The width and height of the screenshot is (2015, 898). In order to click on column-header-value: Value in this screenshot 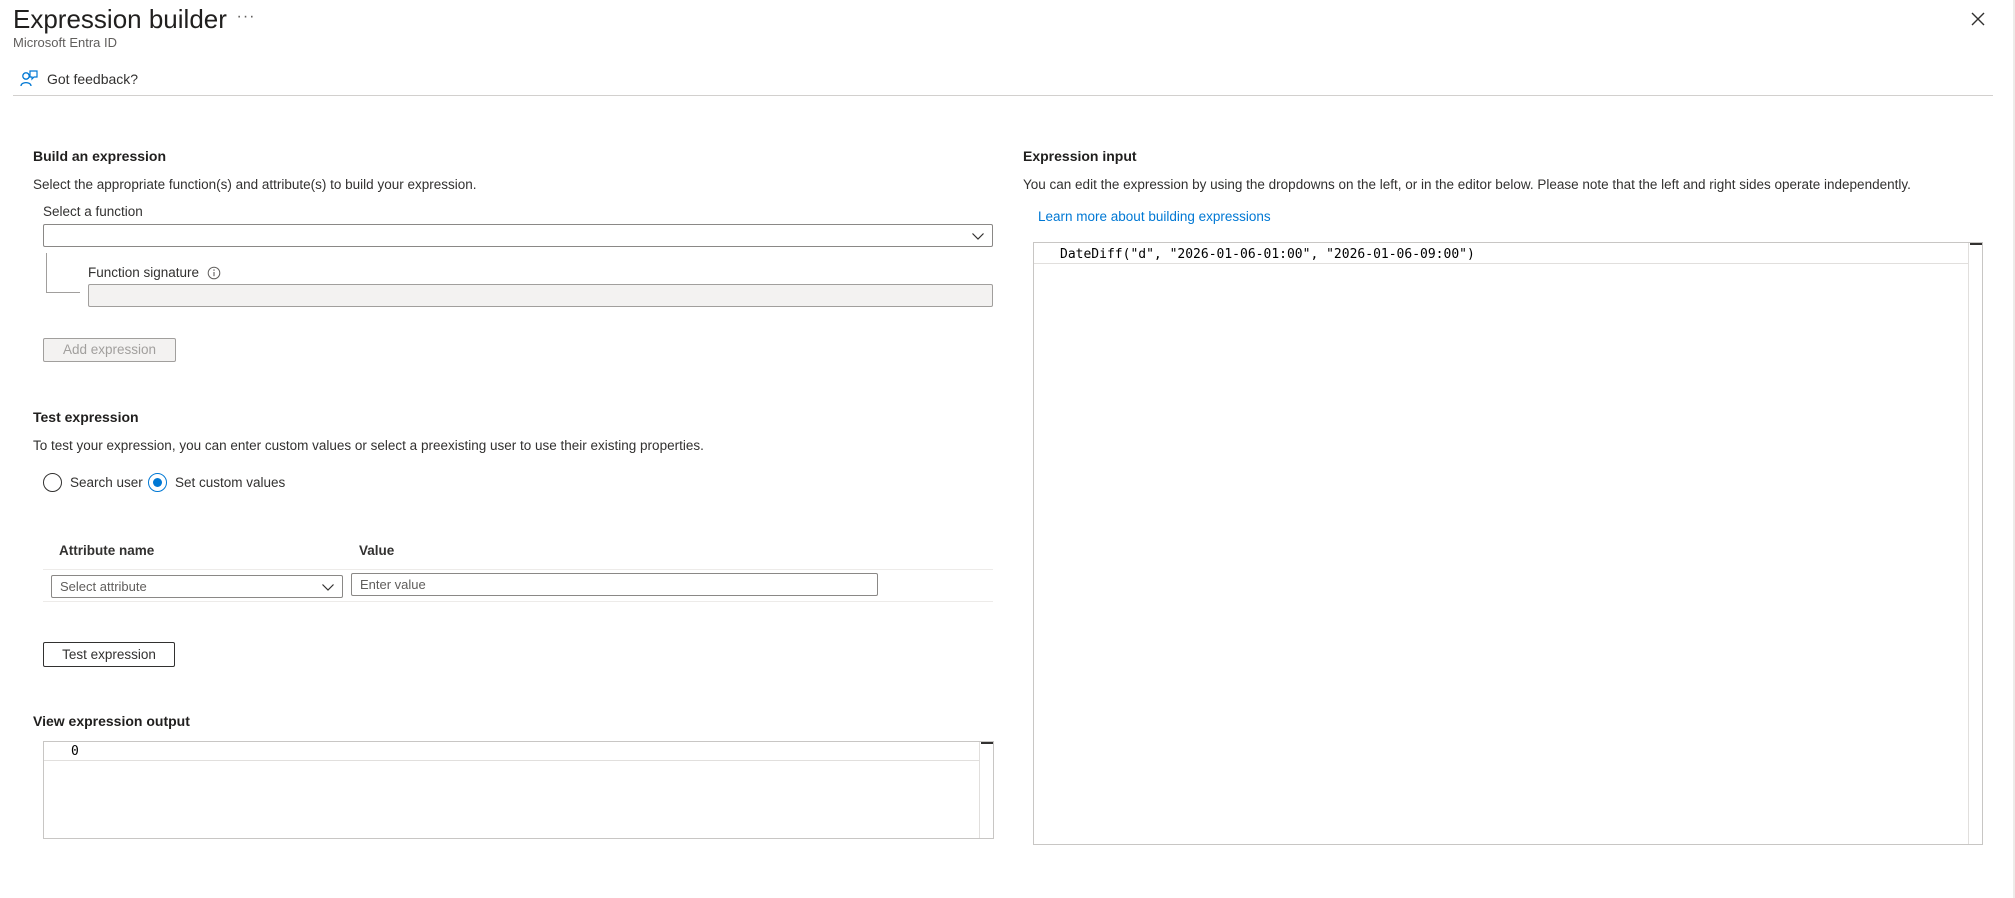, I will do `click(377, 550)`.